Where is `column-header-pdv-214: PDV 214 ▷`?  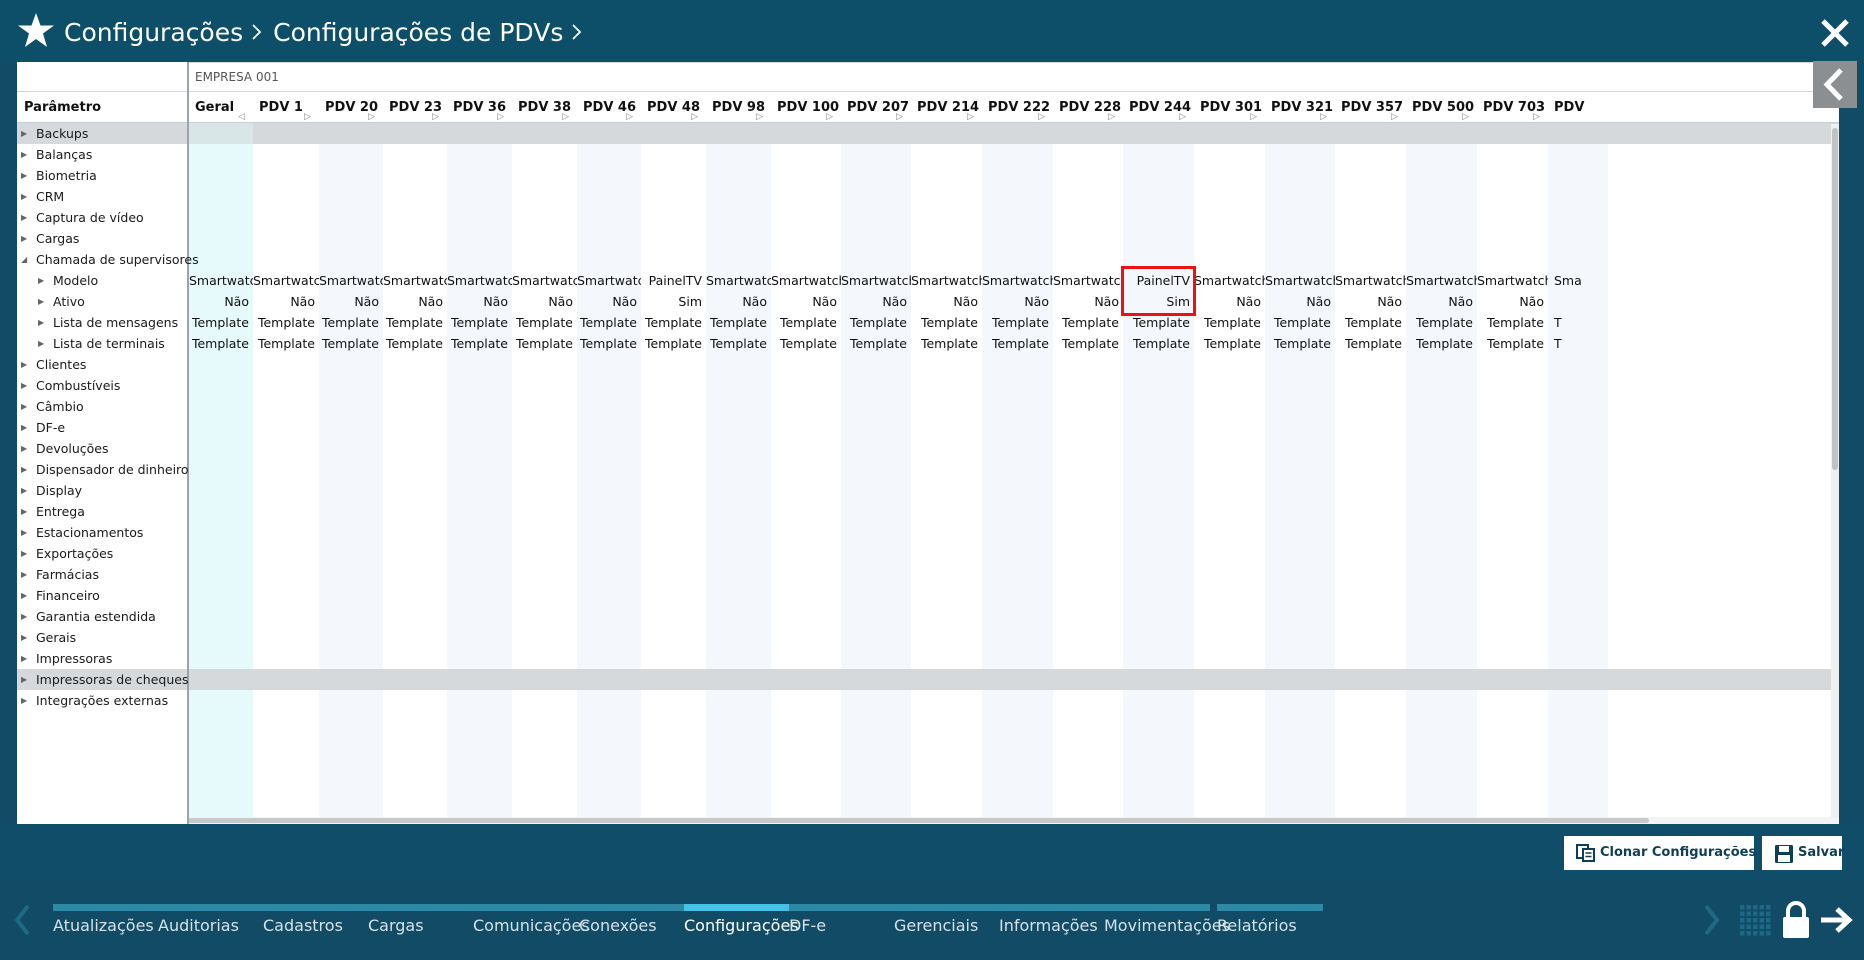 column-header-pdv-214: PDV 214 ▷ is located at coordinates (946, 107).